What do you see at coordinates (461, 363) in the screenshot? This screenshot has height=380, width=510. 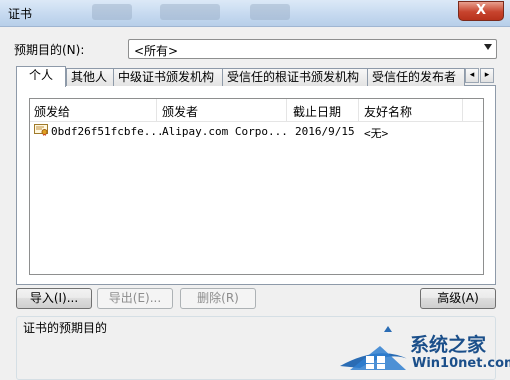 I see `watermark-url: Win10net.com` at bounding box center [461, 363].